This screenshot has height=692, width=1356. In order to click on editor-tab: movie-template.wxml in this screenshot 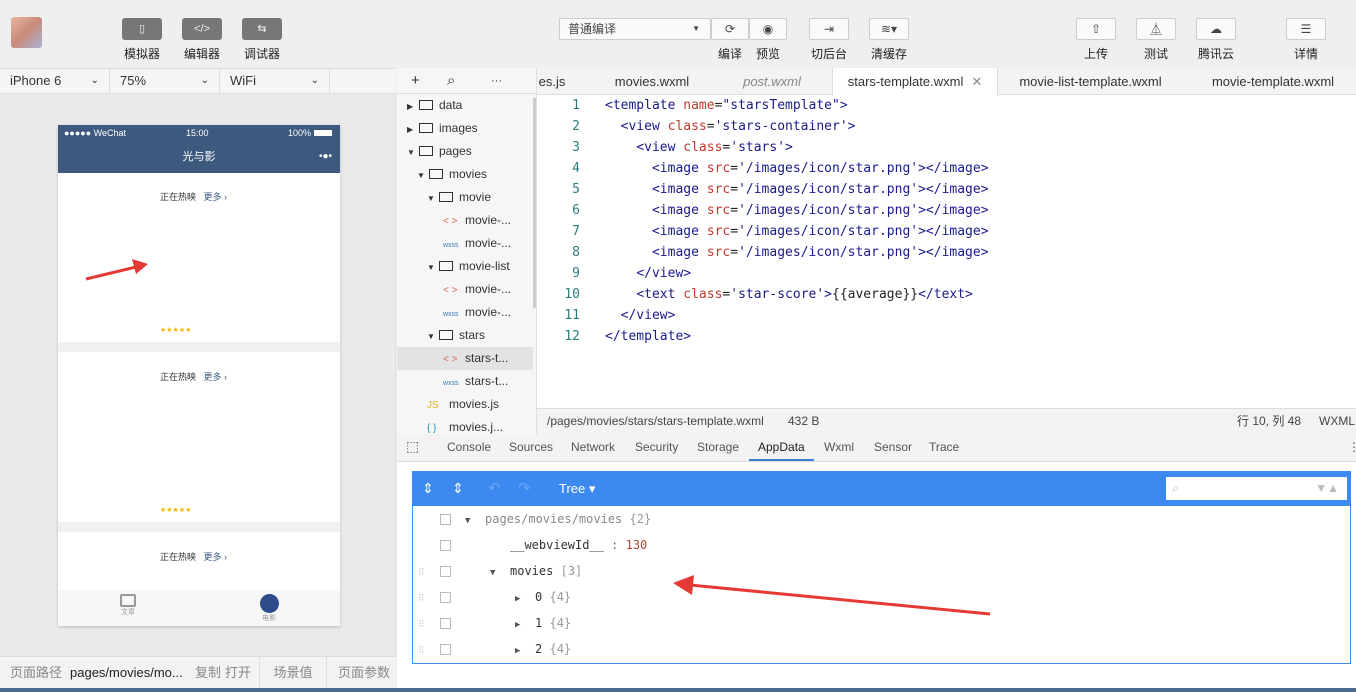, I will do `click(1273, 81)`.